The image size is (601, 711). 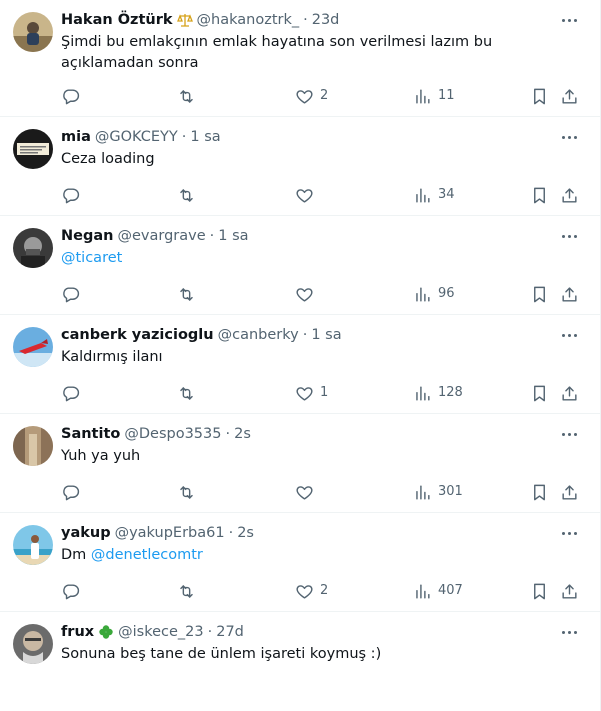 What do you see at coordinates (137, 335) in the screenshot?
I see `display-name: canberk yazicioglu` at bounding box center [137, 335].